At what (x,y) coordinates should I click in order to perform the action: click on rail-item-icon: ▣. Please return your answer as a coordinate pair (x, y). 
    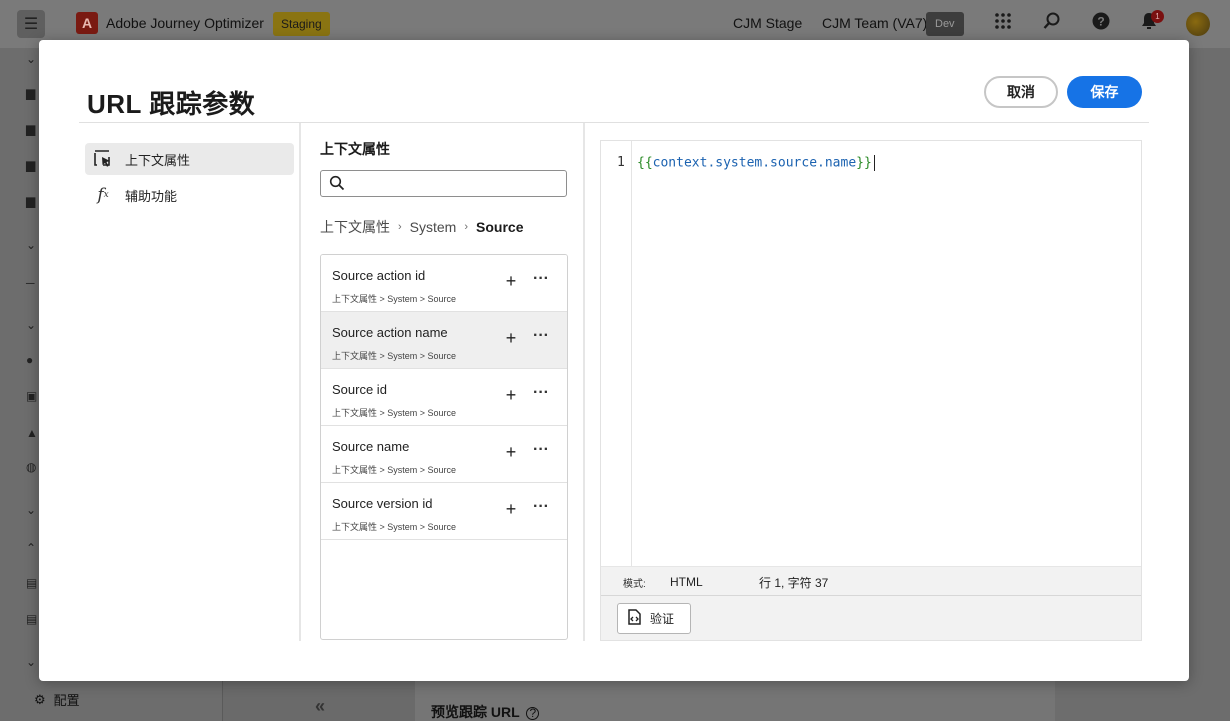
    Looking at the image, I should click on (33, 396).